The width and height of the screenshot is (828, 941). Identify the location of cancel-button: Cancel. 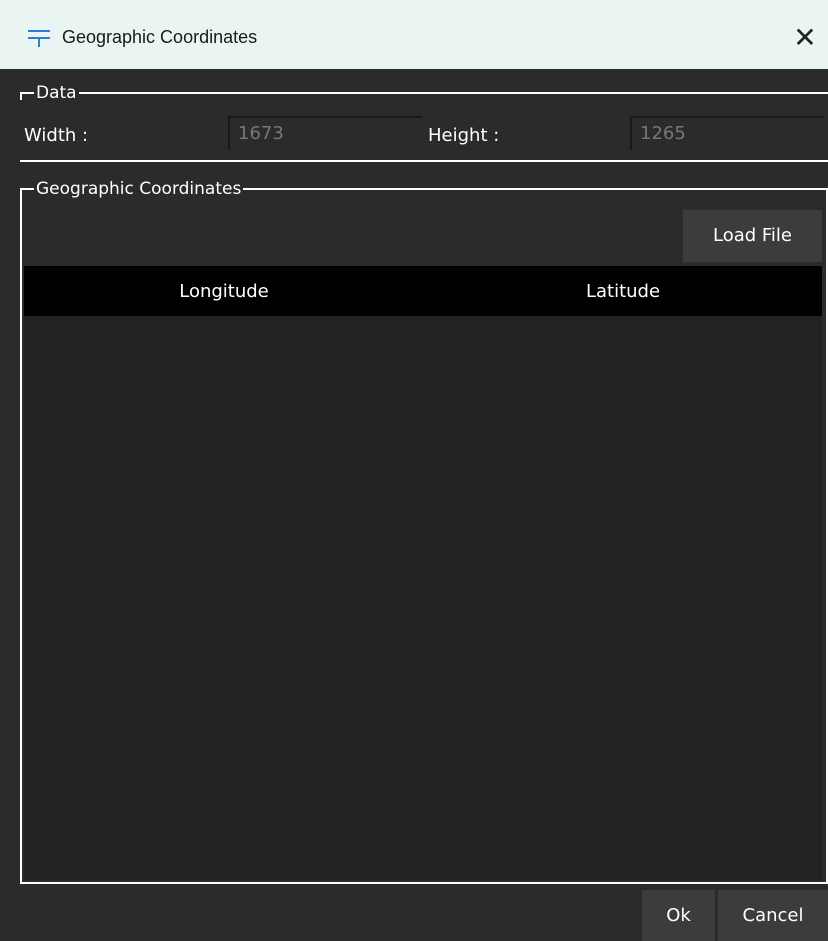
(773, 915).